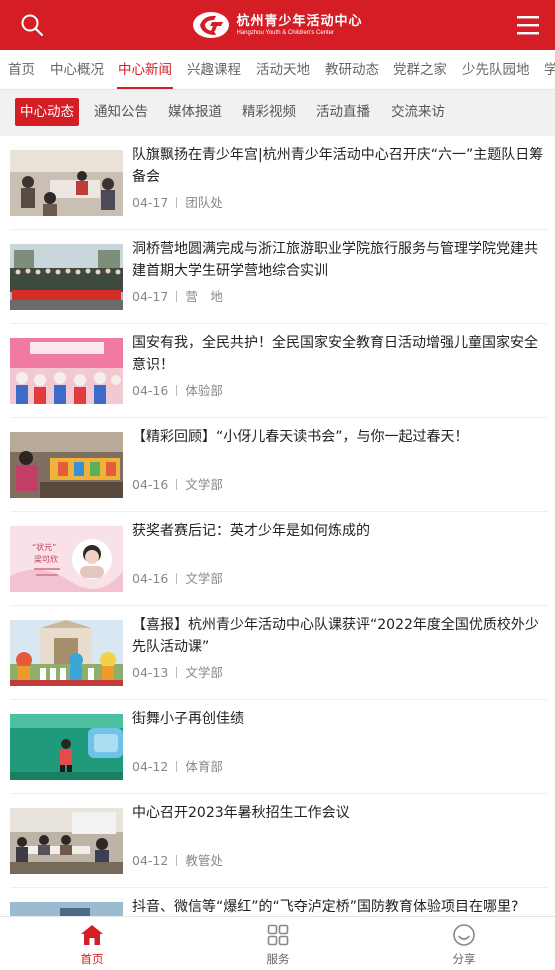 The height and width of the screenshot is (970, 555). Describe the element at coordinates (278, 935) in the screenshot. I see `grid-icon` at that location.